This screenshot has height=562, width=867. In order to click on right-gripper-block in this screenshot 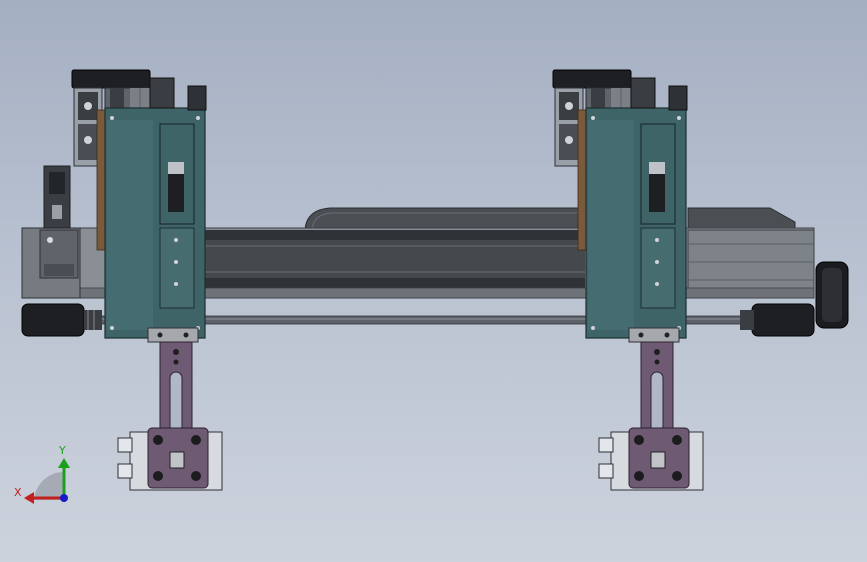, I will do `click(651, 459)`.